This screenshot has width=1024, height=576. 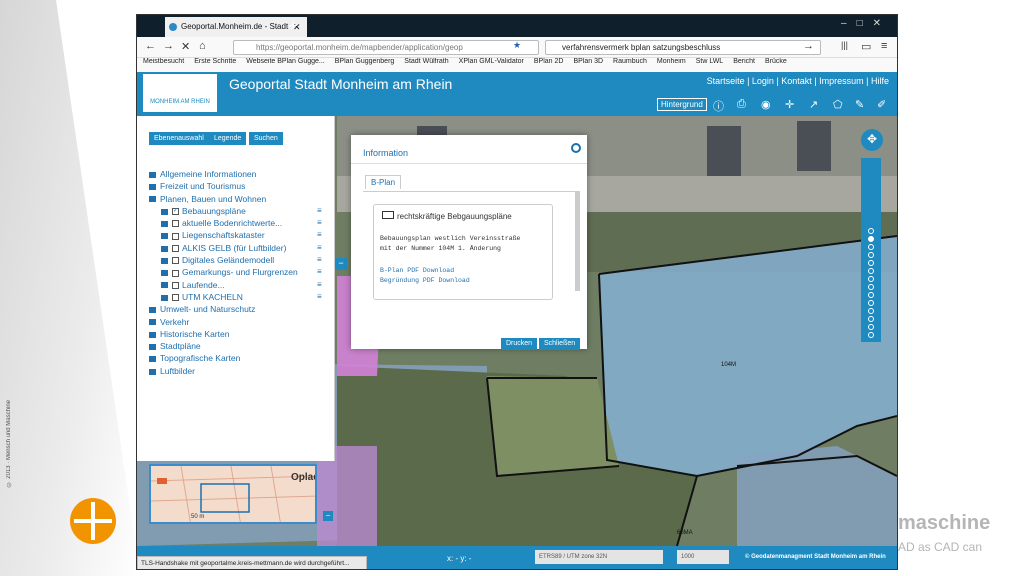 I want to click on bookmark-item: Meistbesucht, so click(x=163, y=61).